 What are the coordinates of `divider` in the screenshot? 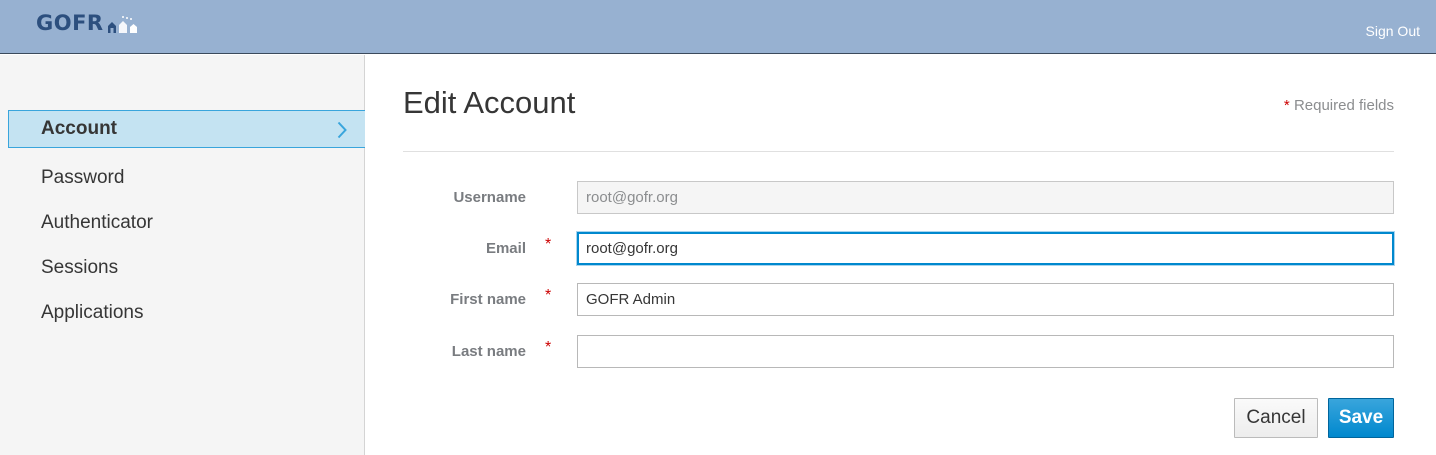 It's located at (898, 151).